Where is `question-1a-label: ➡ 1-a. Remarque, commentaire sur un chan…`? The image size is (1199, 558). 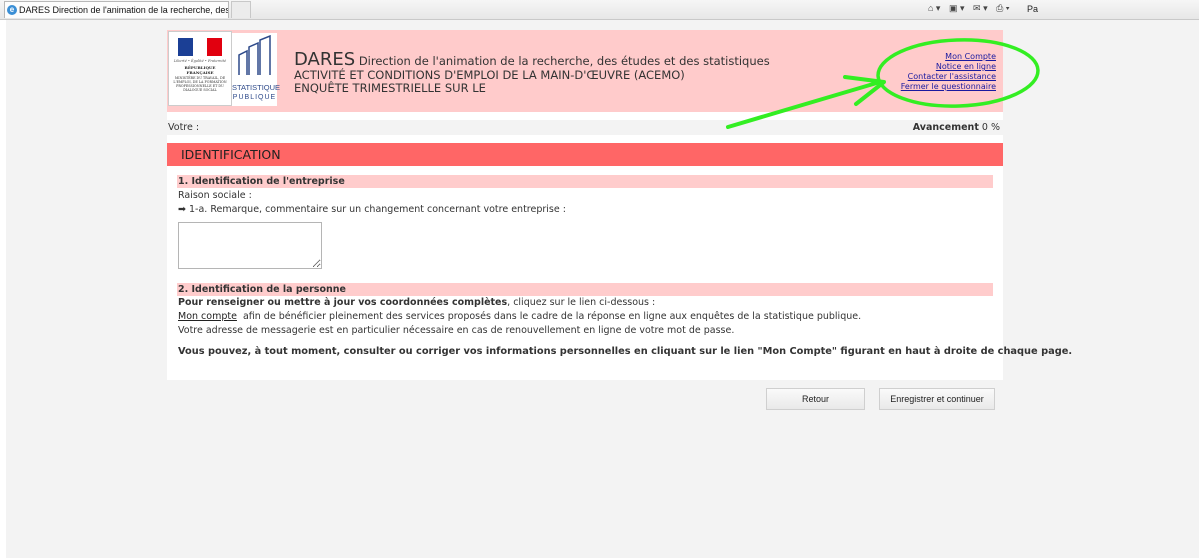 question-1a-label: ➡ 1-a. Remarque, commentaire sur un chan… is located at coordinates (372, 209).